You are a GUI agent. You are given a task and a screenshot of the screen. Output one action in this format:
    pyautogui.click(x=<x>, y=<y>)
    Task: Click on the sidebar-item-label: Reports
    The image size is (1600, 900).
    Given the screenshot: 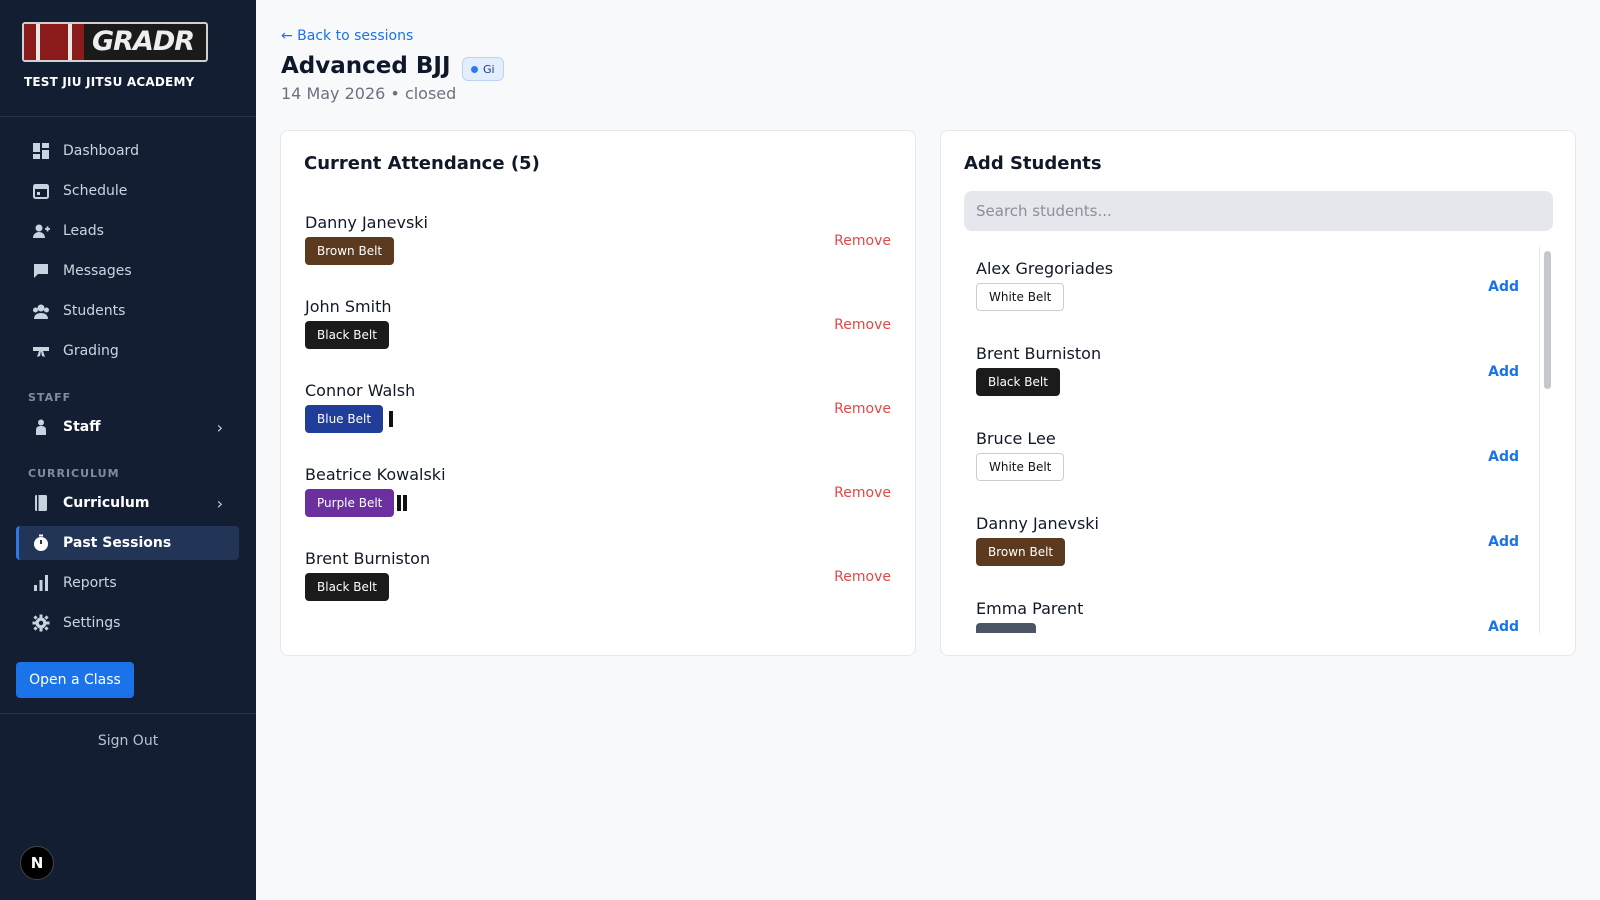 What is the action you would take?
    pyautogui.click(x=90, y=583)
    